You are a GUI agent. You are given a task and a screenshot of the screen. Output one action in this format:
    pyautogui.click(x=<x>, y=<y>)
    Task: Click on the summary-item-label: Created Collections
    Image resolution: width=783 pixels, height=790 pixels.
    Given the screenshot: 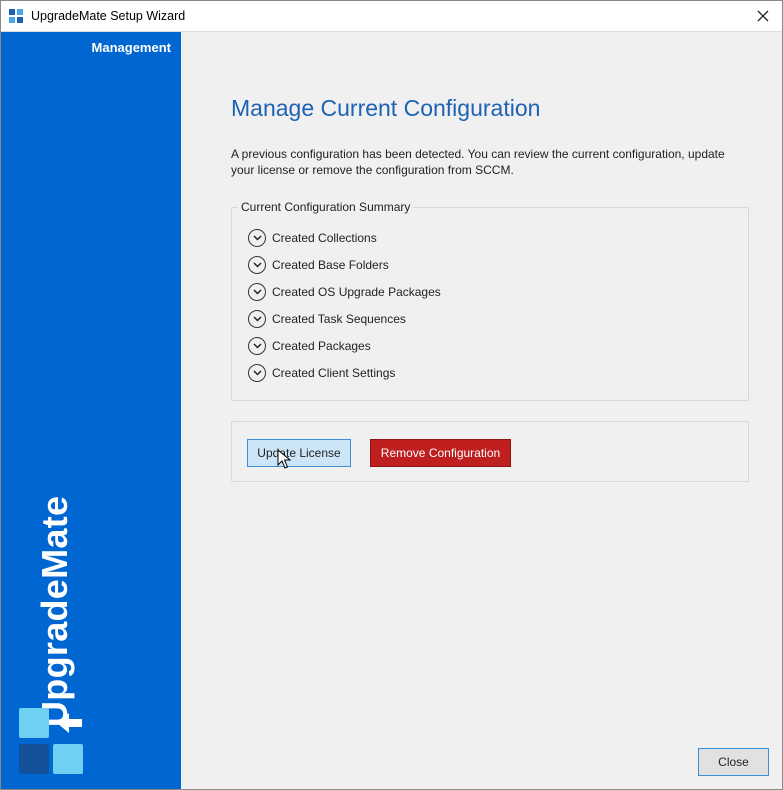 What is the action you would take?
    pyautogui.click(x=324, y=238)
    